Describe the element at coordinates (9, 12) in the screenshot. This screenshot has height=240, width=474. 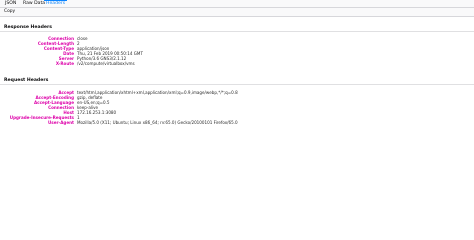
I see `copy-button: Copy` at that location.